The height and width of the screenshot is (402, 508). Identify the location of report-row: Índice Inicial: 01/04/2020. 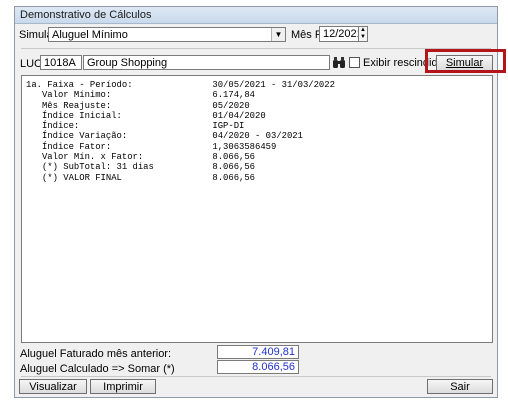
(259, 116).